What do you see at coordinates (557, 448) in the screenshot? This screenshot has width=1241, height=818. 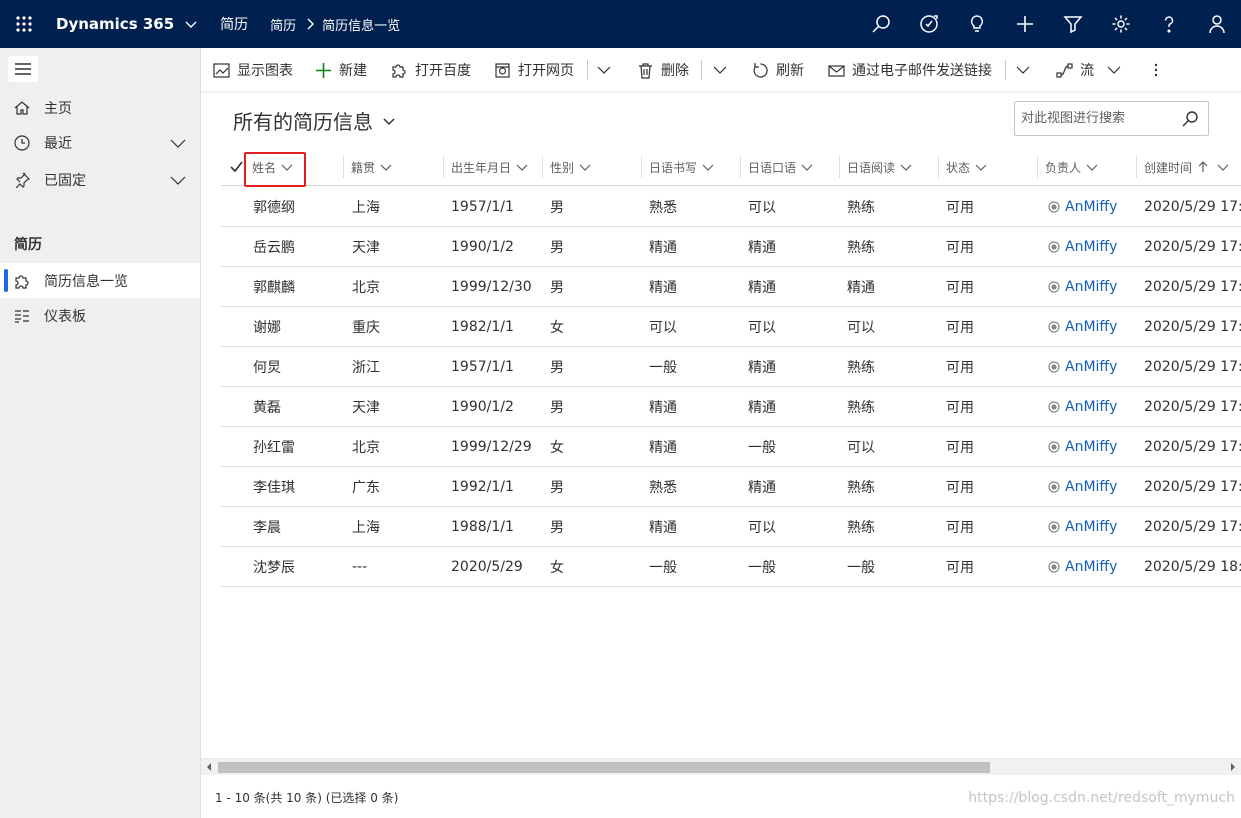 I see `cell-gender: 女` at bounding box center [557, 448].